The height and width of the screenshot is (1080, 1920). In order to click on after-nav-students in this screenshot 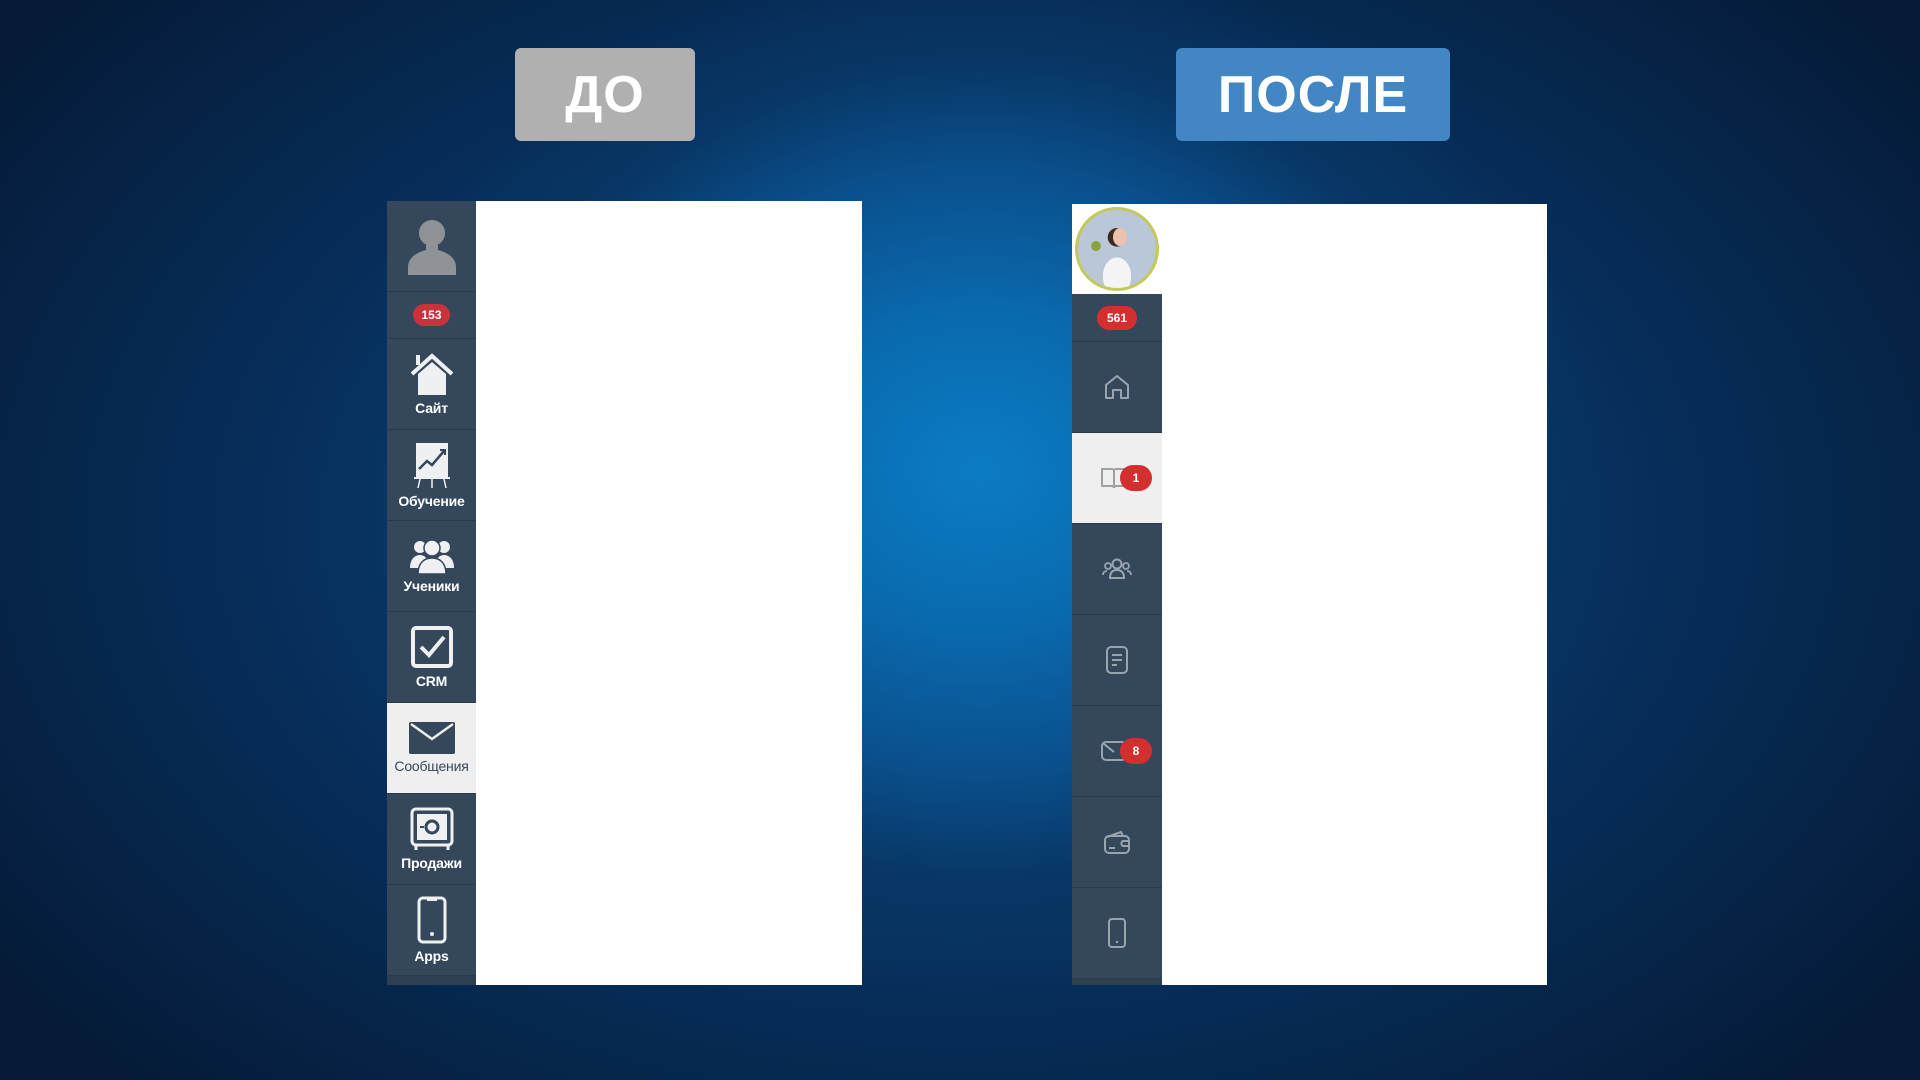, I will do `click(1117, 569)`.